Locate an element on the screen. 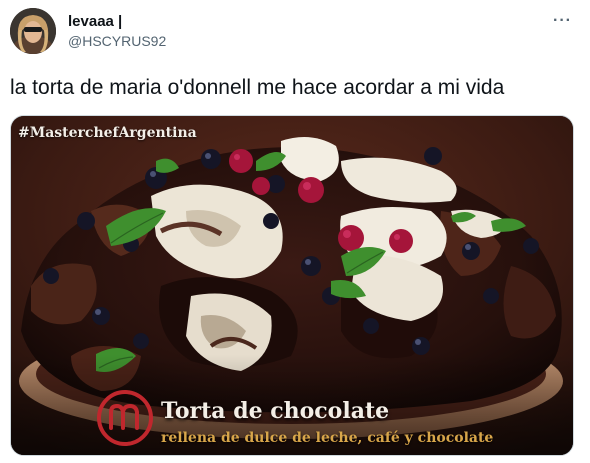  avatar-image is located at coordinates (33, 31).